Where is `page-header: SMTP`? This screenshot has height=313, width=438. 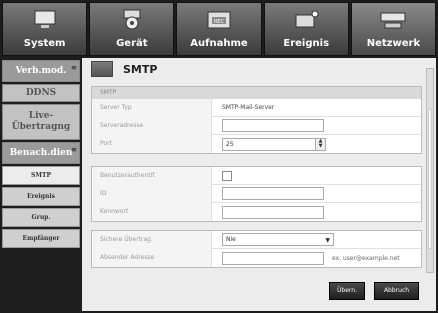
page-header: SMTP is located at coordinates (124, 69).